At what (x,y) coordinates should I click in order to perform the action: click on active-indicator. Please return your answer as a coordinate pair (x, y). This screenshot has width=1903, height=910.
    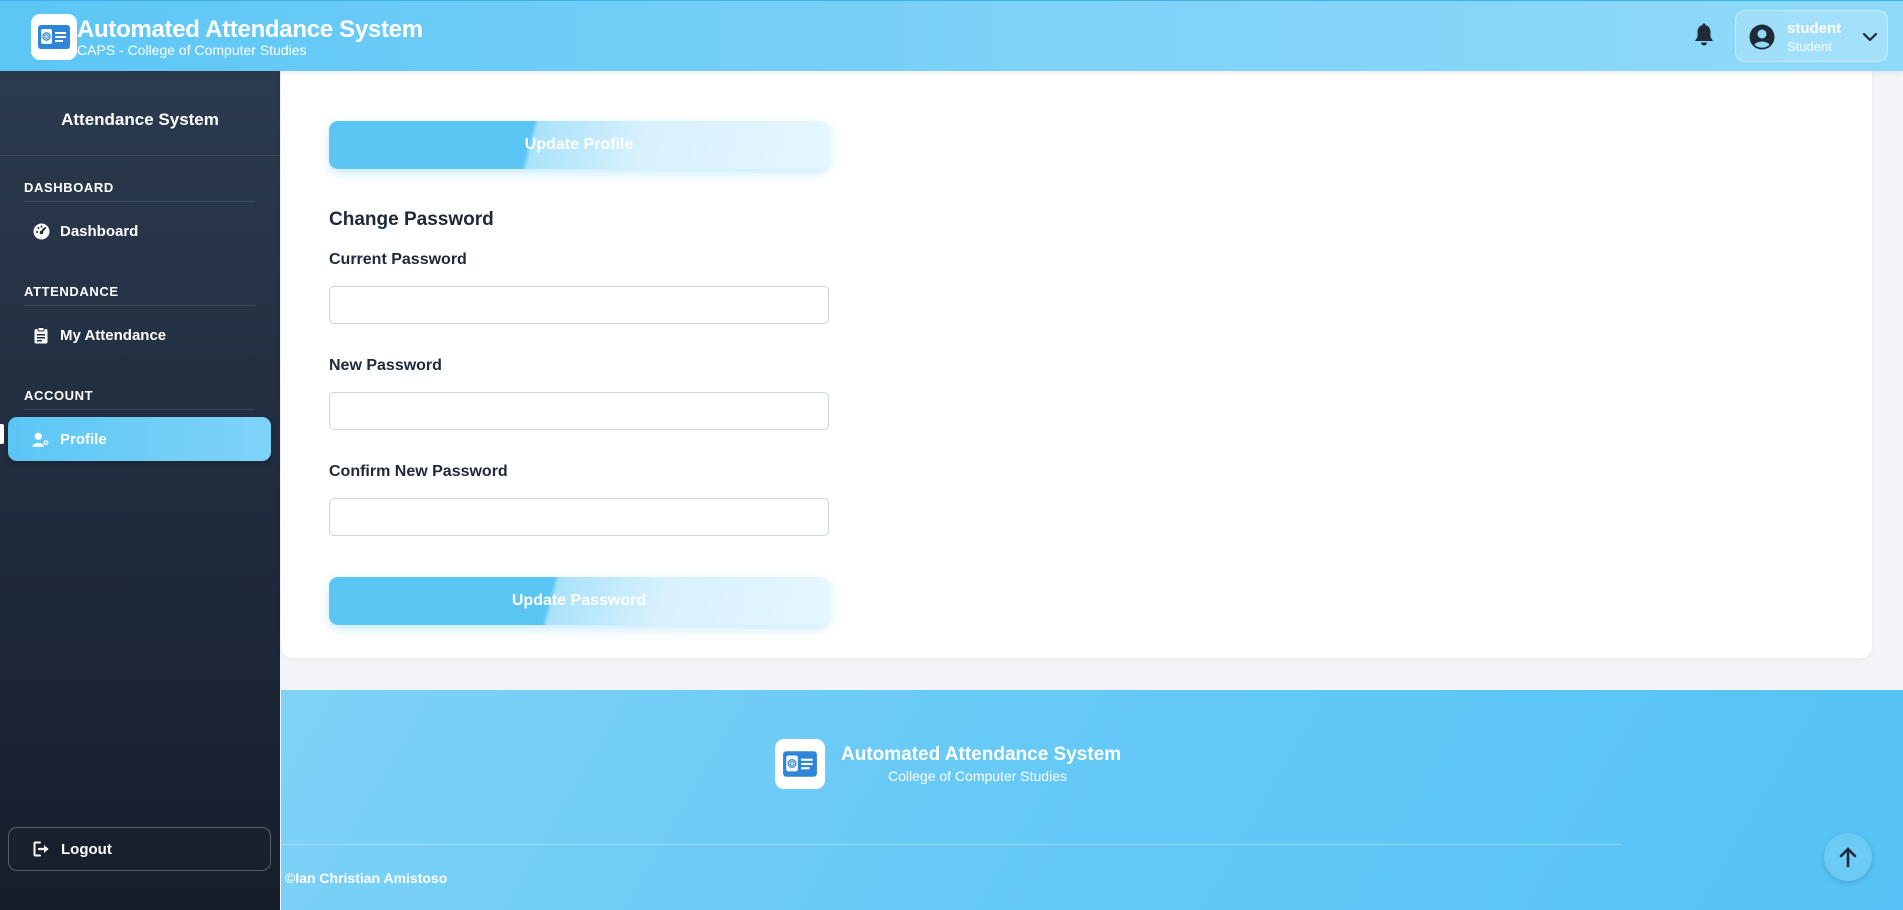
    Looking at the image, I should click on (2, 434).